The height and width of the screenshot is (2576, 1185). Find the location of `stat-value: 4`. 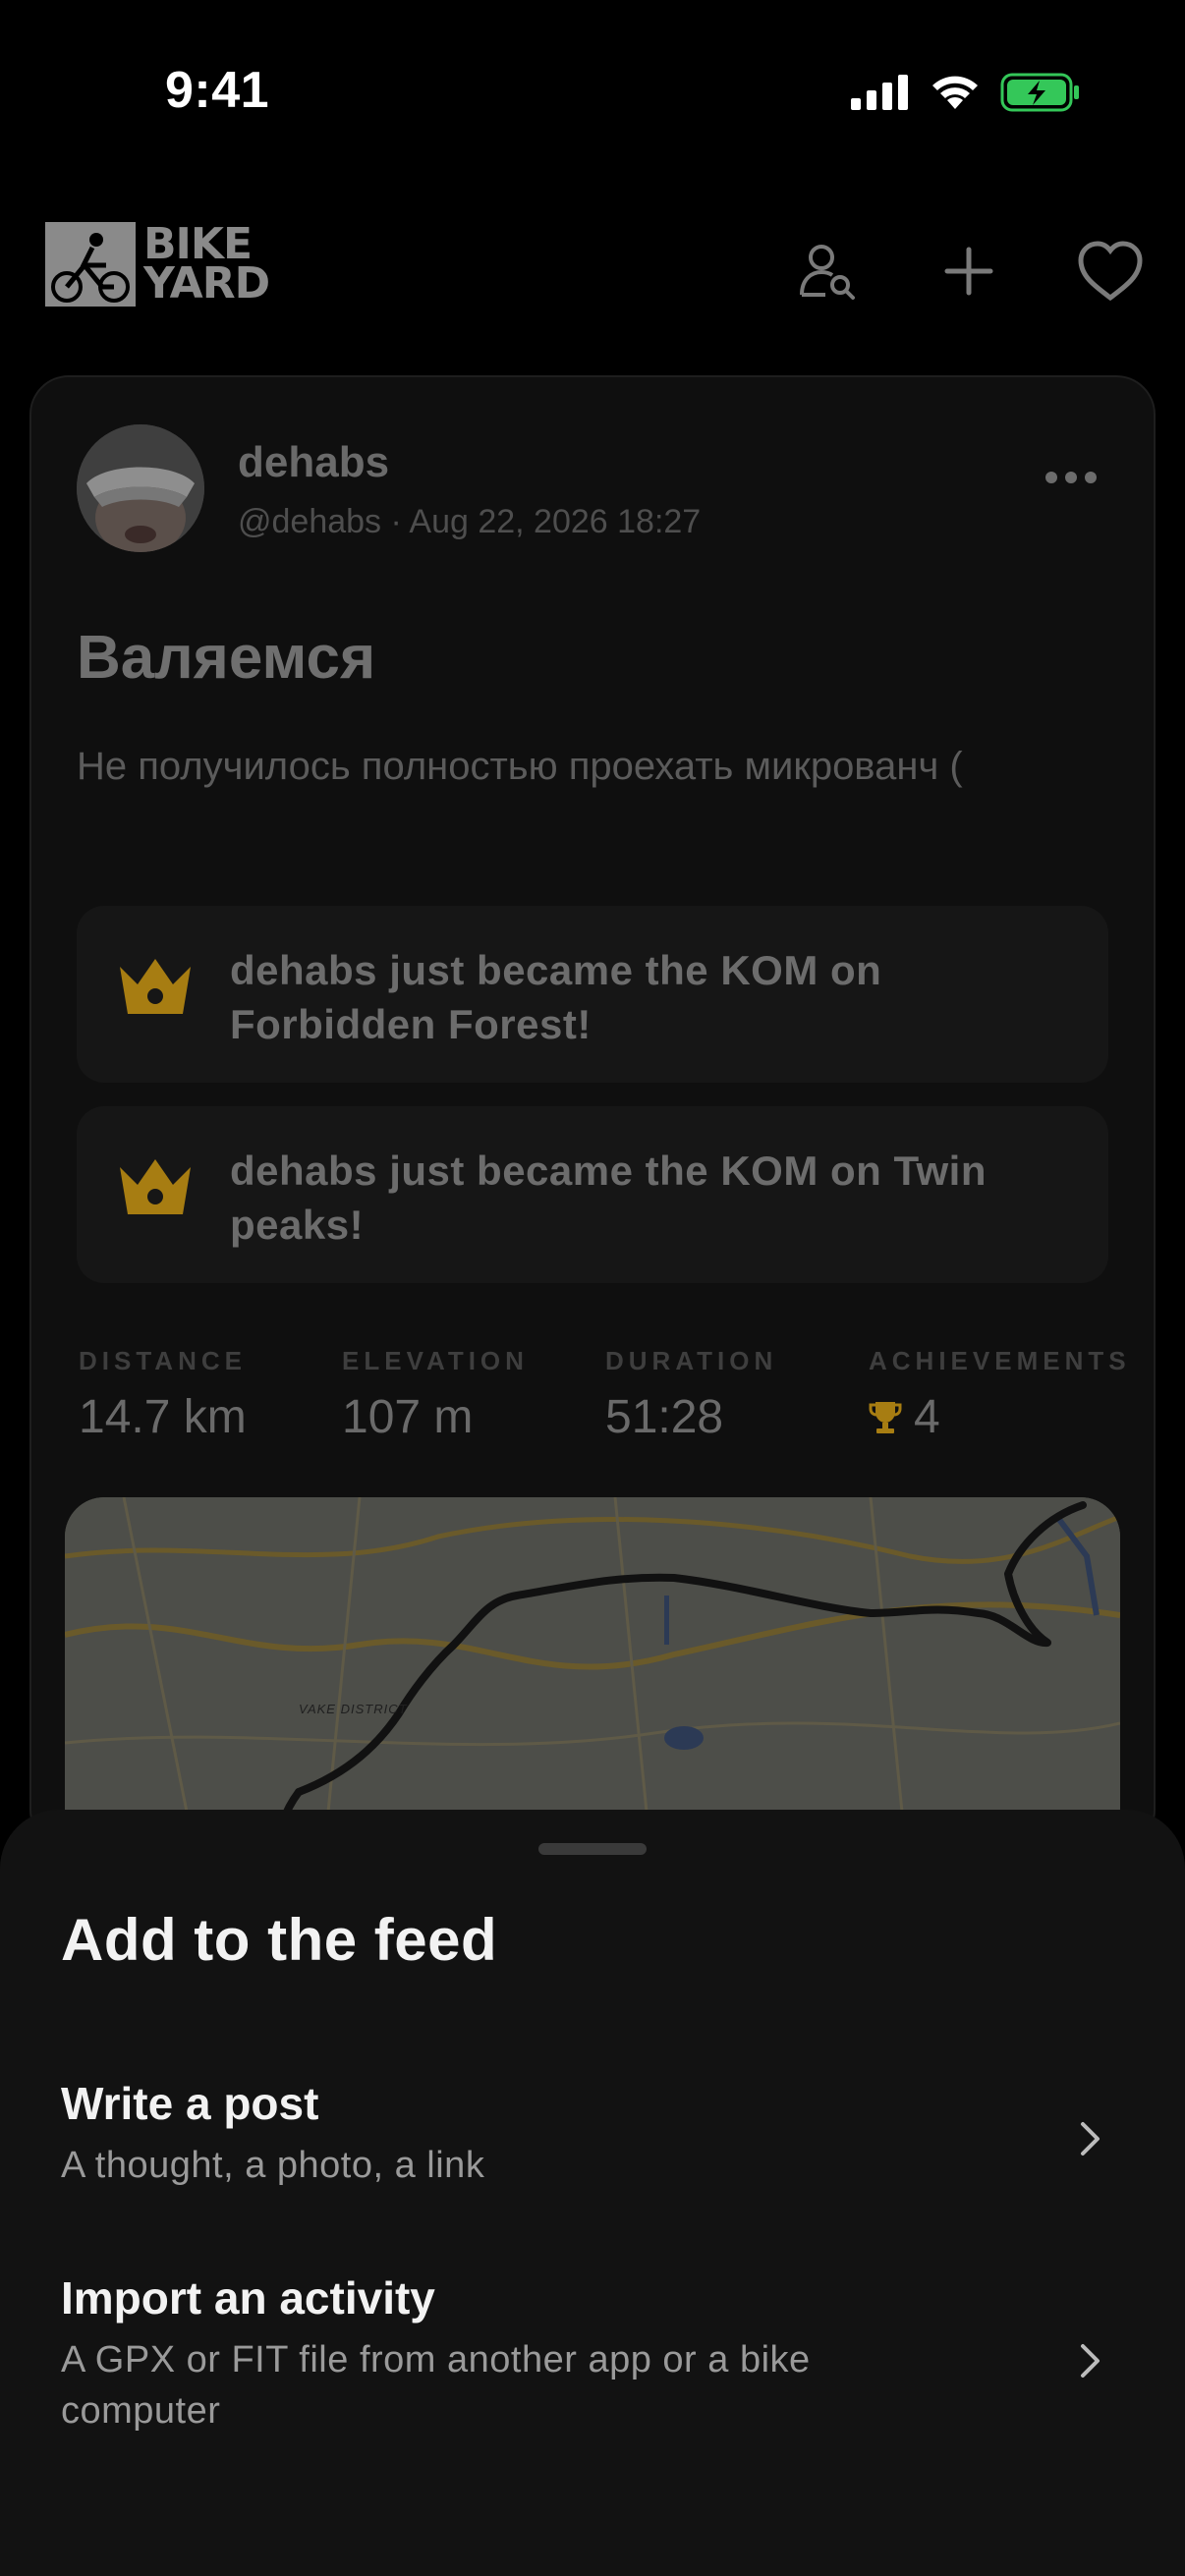

stat-value: 4 is located at coordinates (1001, 1417).